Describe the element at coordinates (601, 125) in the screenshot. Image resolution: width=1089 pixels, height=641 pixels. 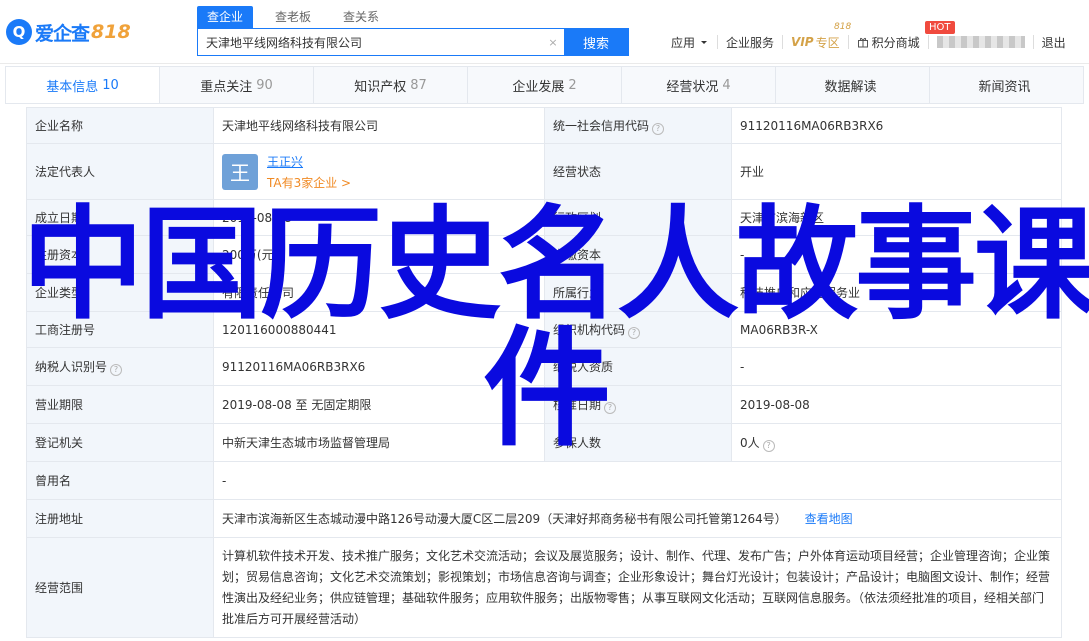
I see `credit-code-label: 统一社会信用代码` at that location.